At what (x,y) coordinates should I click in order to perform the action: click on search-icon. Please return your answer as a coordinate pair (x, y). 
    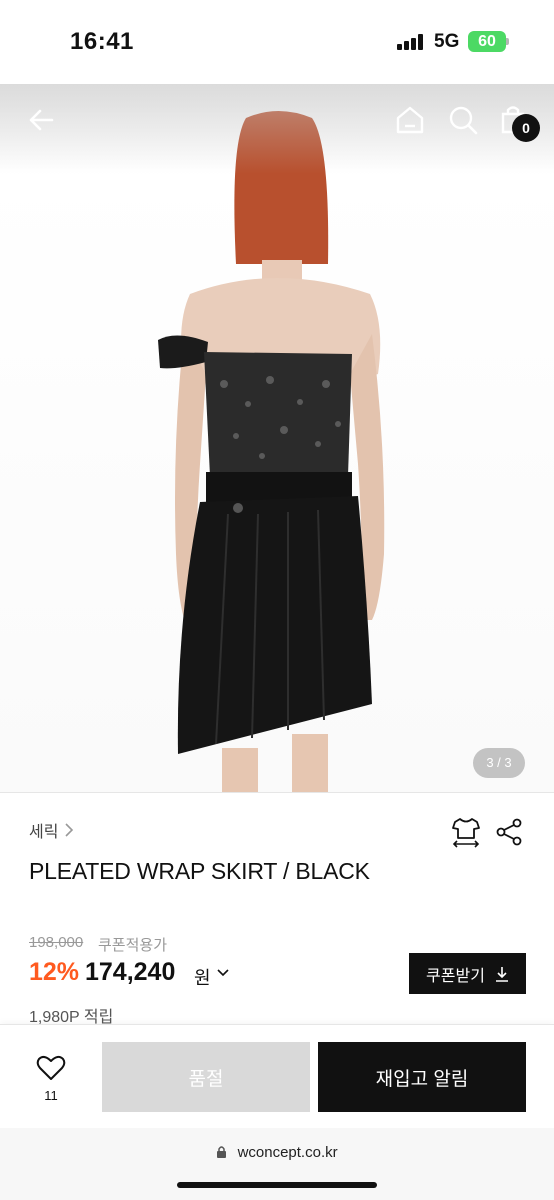
    Looking at the image, I should click on (463, 120).